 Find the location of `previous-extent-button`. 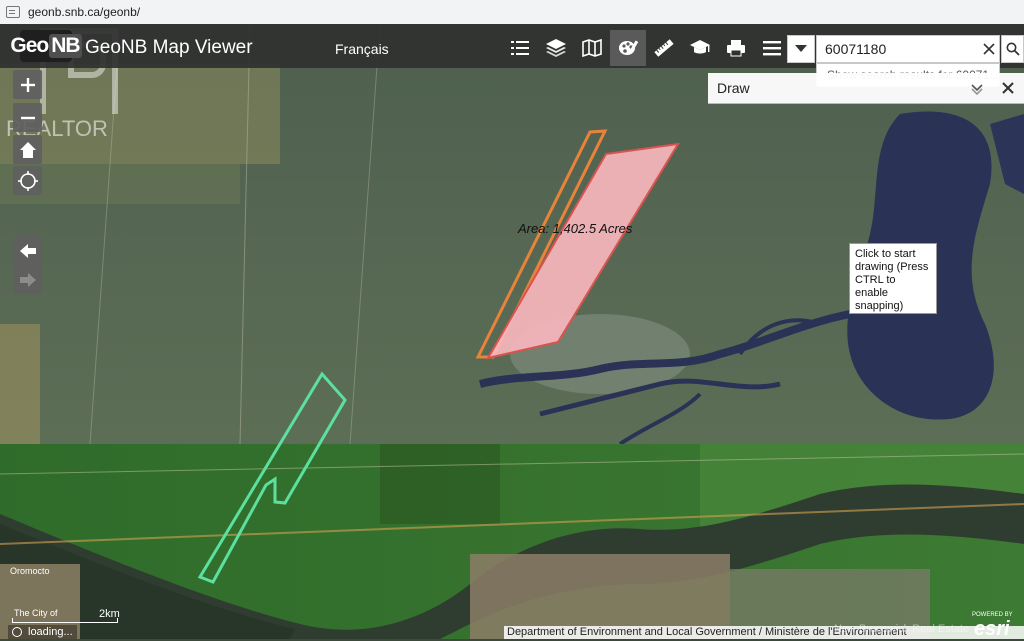

previous-extent-button is located at coordinates (27, 250).